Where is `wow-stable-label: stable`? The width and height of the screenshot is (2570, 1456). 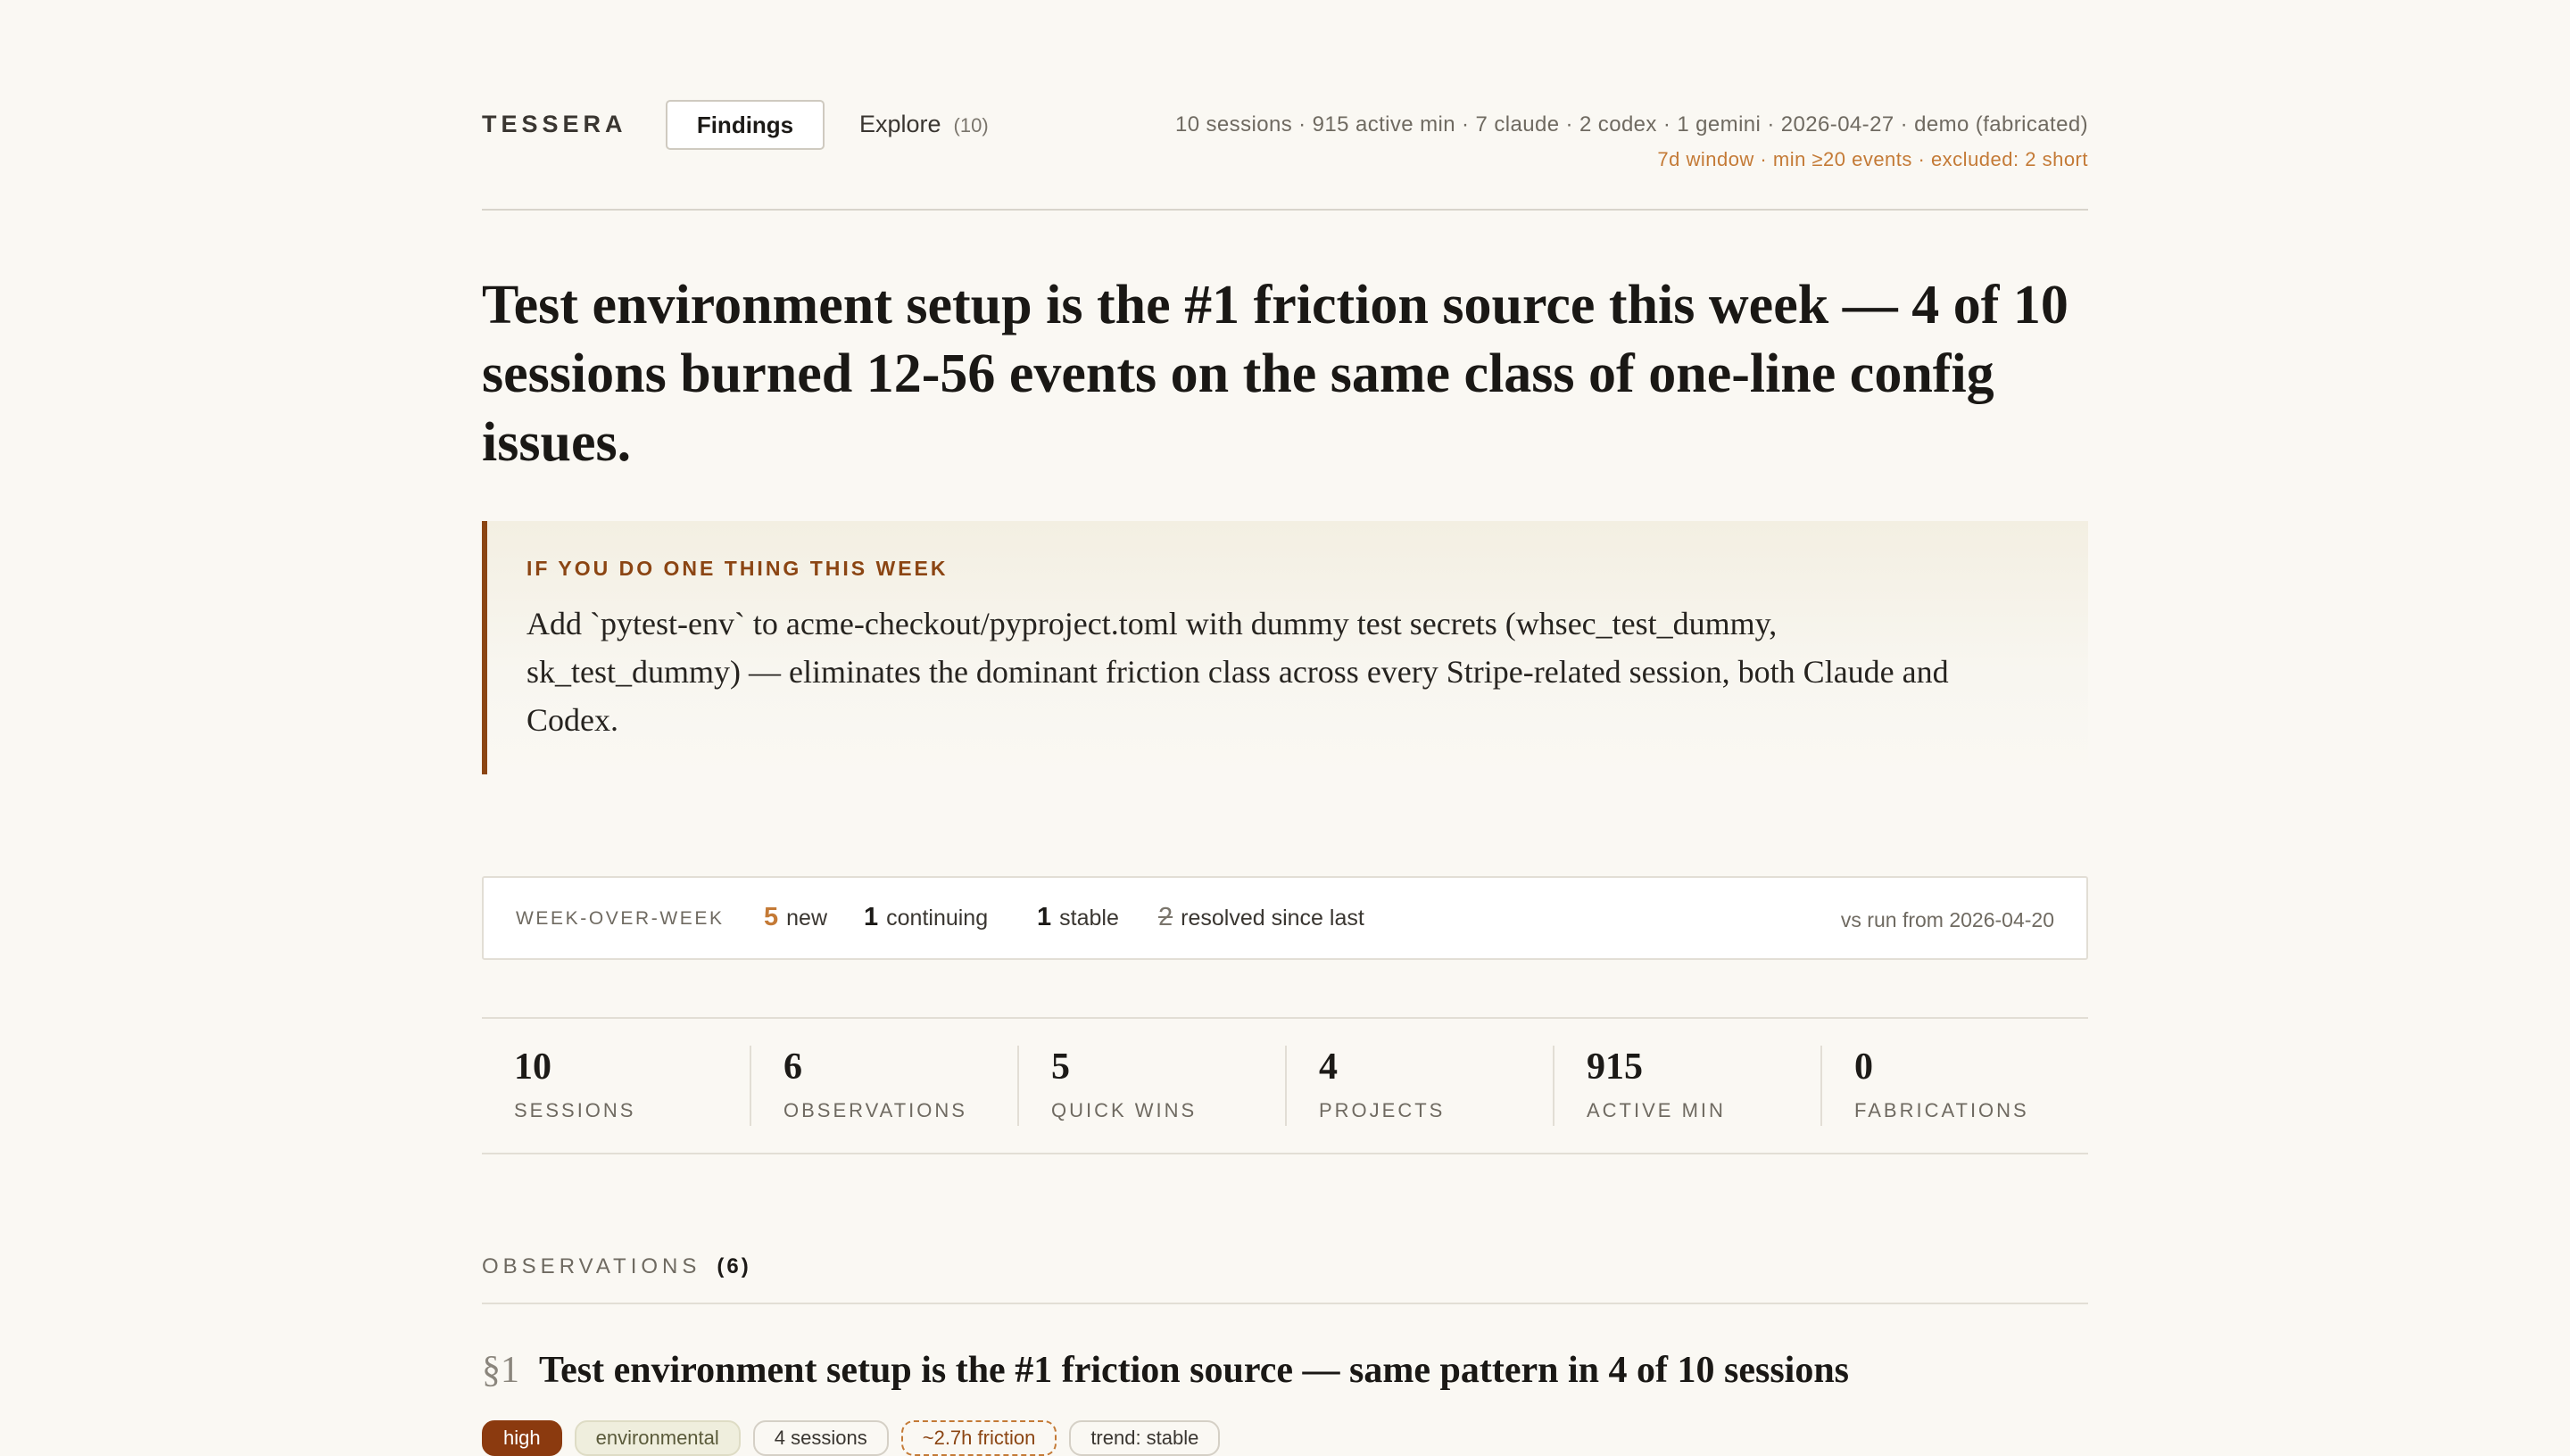
wow-stable-label: stable is located at coordinates (1089, 919).